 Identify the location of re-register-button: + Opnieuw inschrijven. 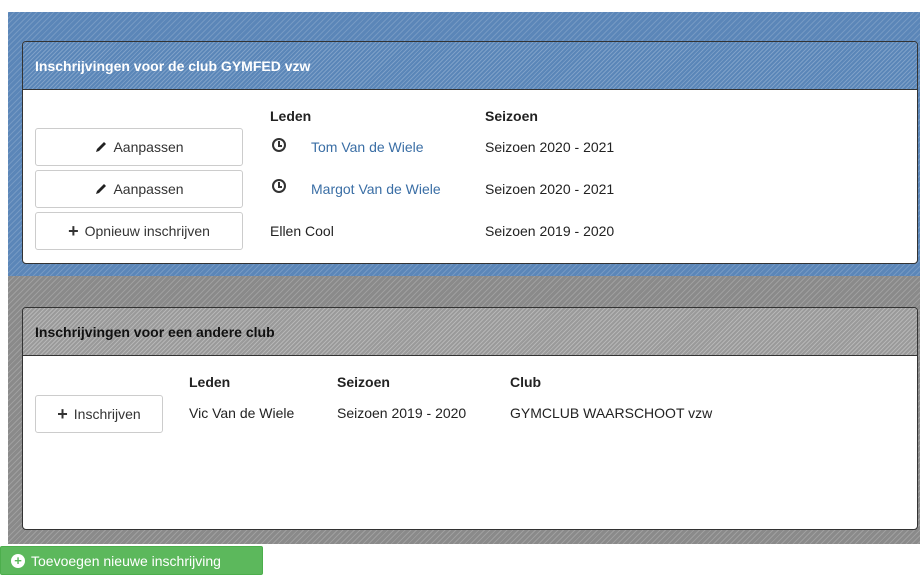
(139, 231).